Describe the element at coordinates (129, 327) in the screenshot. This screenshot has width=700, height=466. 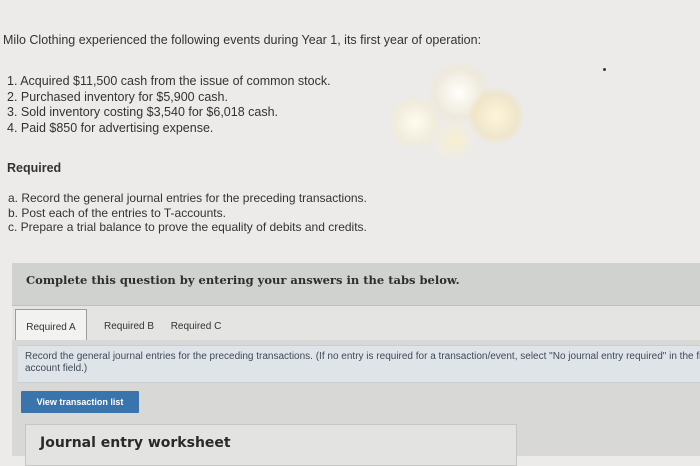
I see `tab-required-b: Required B` at that location.